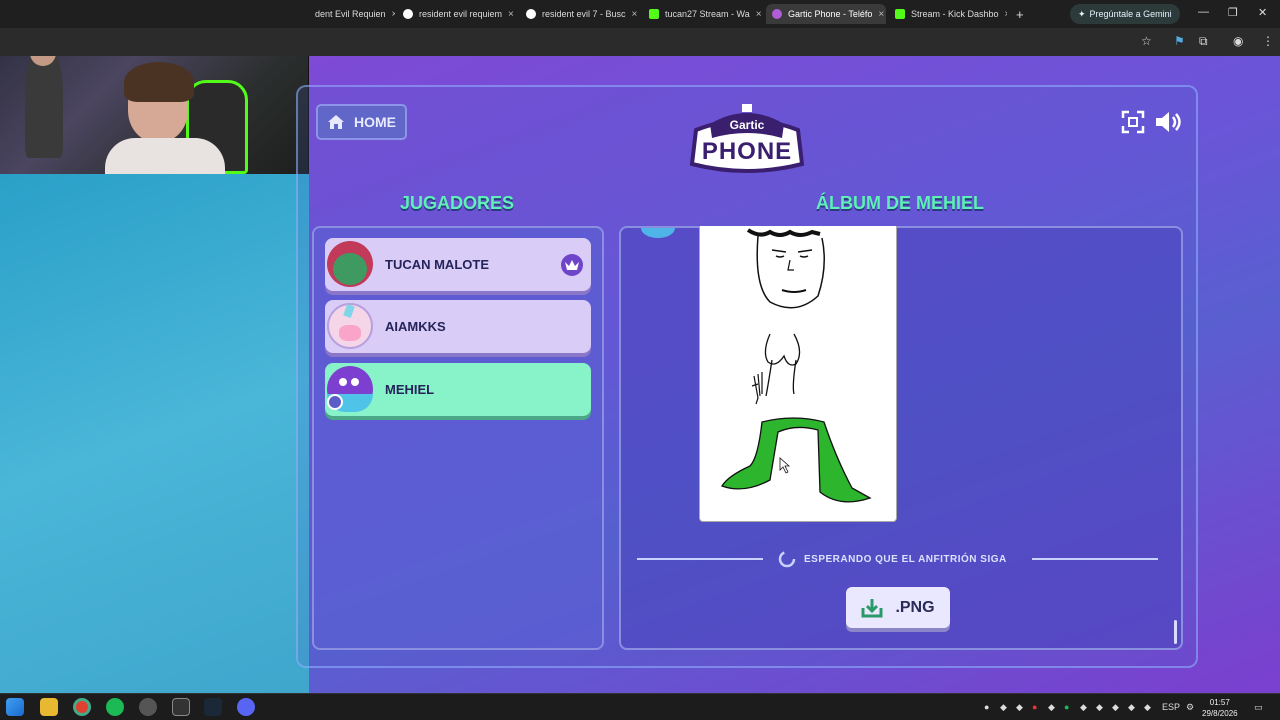  Describe the element at coordinates (181, 707) in the screenshot. I see `epic-games-icon` at that location.